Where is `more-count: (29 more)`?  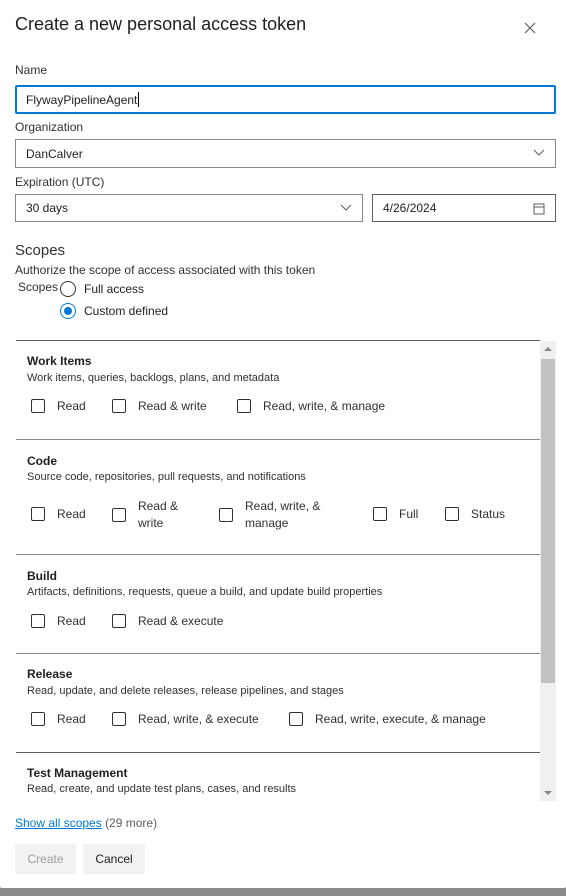 more-count: (29 more) is located at coordinates (131, 823).